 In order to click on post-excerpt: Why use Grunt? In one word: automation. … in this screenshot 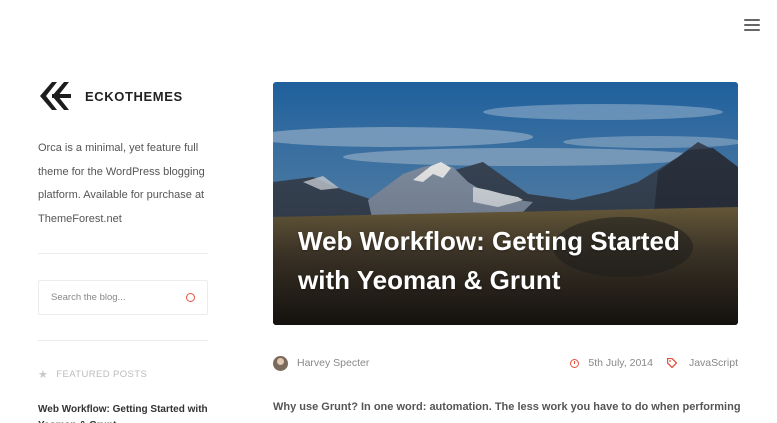, I will do `click(507, 407)`.